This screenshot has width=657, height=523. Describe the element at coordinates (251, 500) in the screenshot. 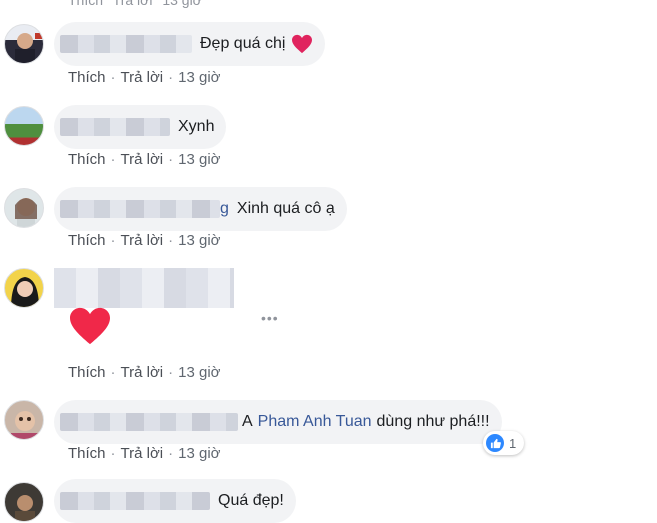

I see `comment-text: Quá đẹp!` at that location.